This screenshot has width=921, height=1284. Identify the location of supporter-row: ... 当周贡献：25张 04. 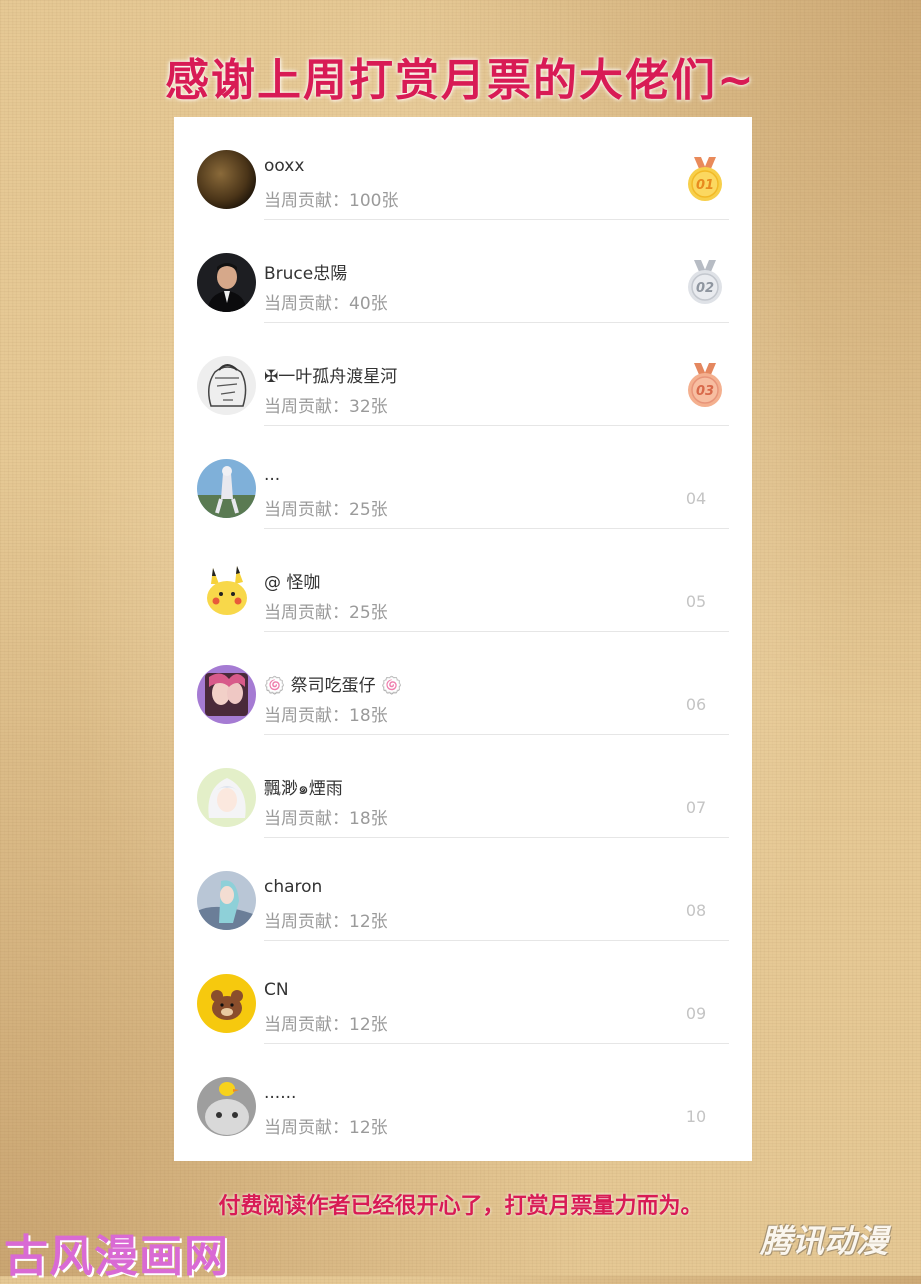
(463, 477).